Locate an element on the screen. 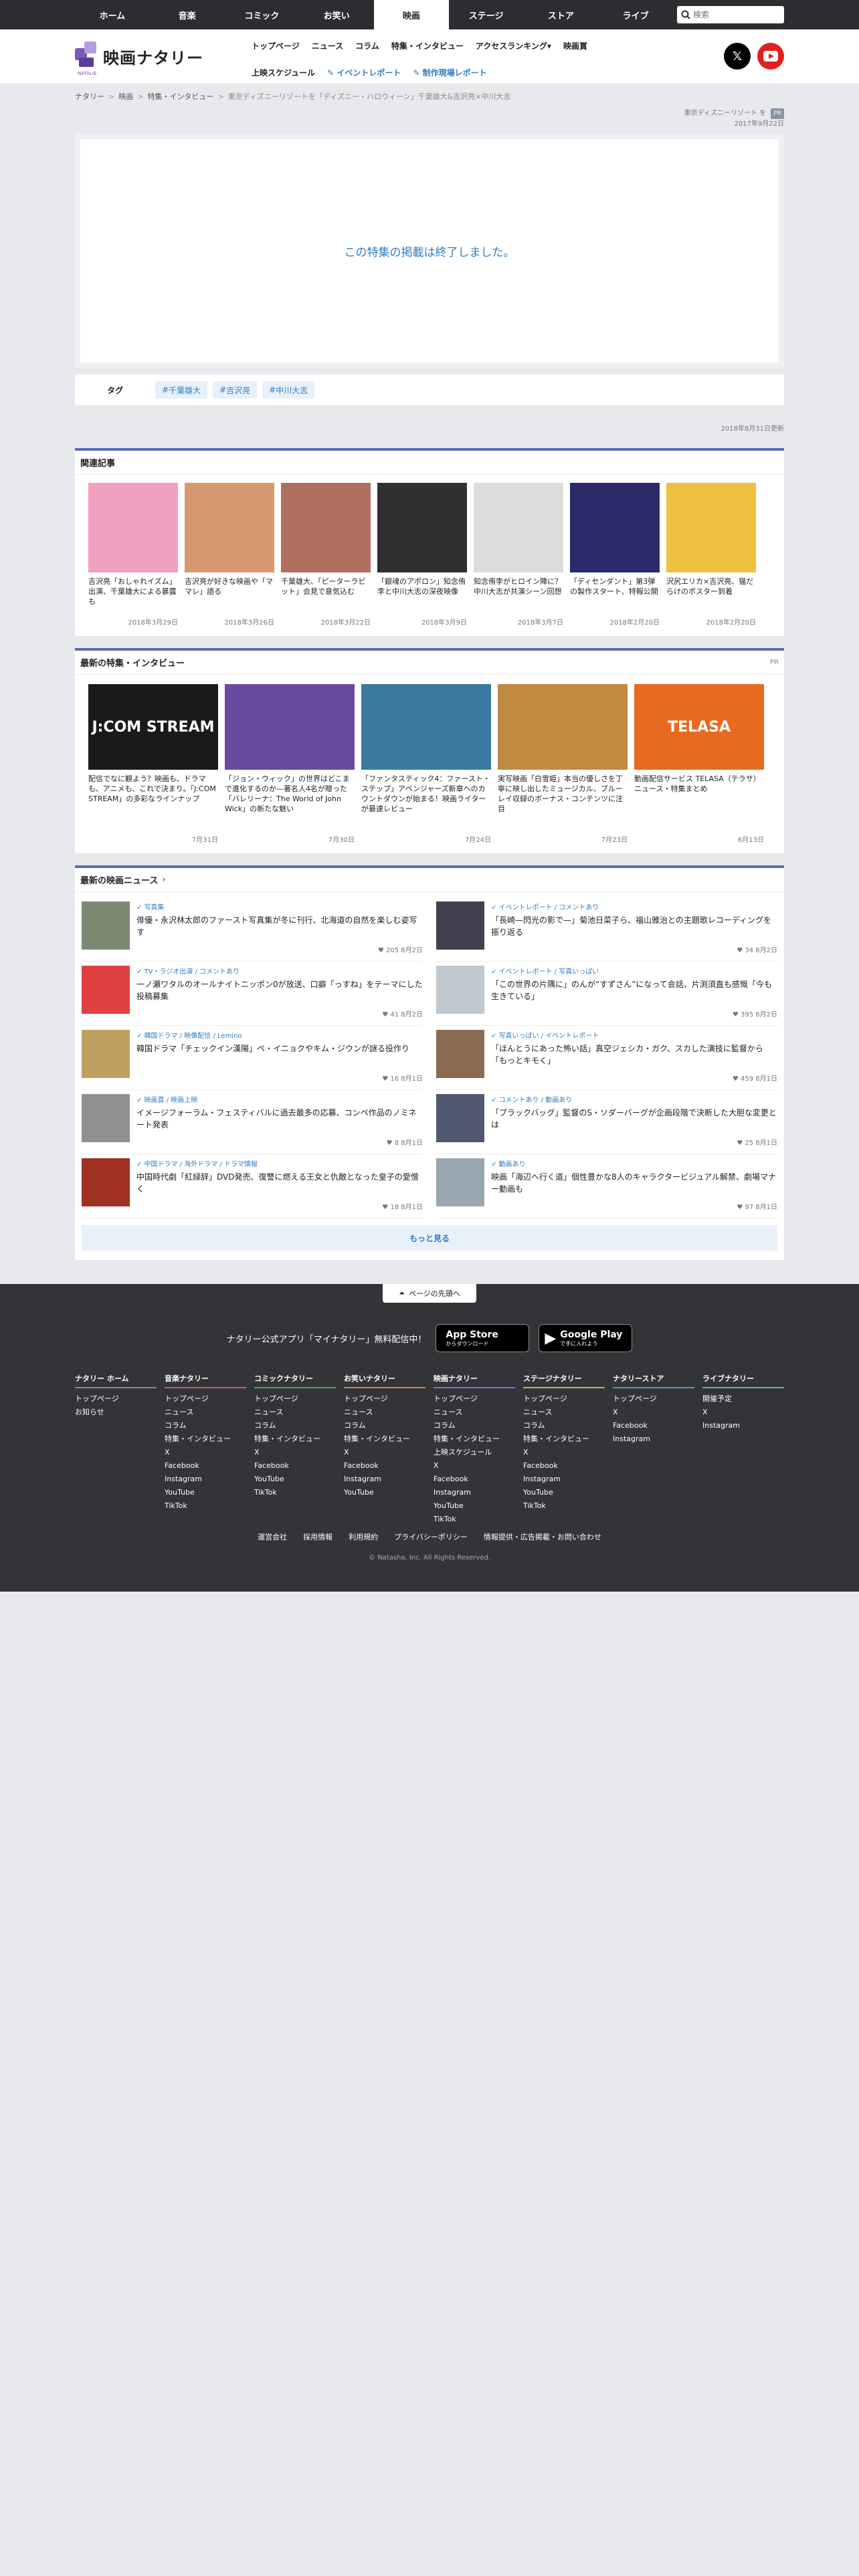 This screenshot has height=2576, width=859. related-card: 知念侑李がヒロイン陣に？中川大志が共演シーン回想 2018年3月7日 is located at coordinates (518, 555).